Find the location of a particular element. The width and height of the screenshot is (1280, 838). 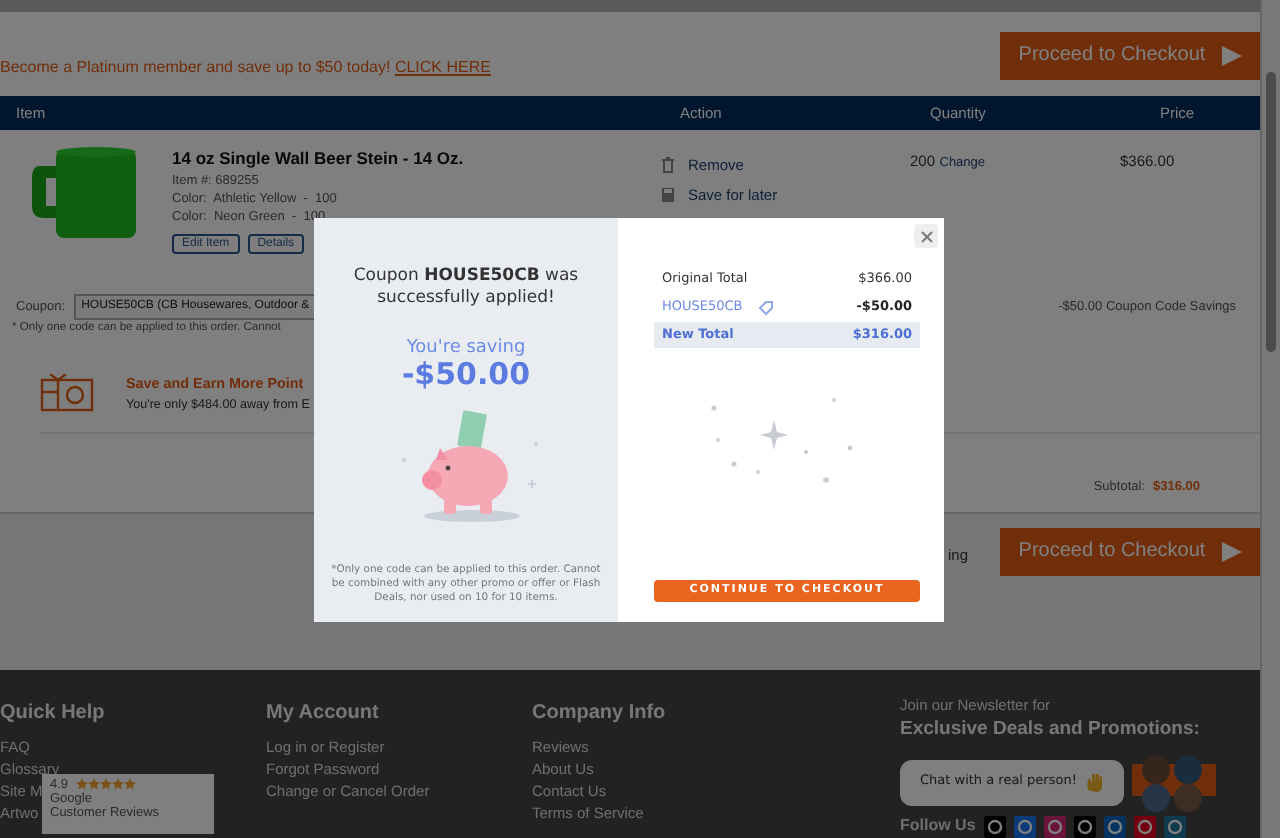

scrollbar-thumb is located at coordinates (1271, 212).